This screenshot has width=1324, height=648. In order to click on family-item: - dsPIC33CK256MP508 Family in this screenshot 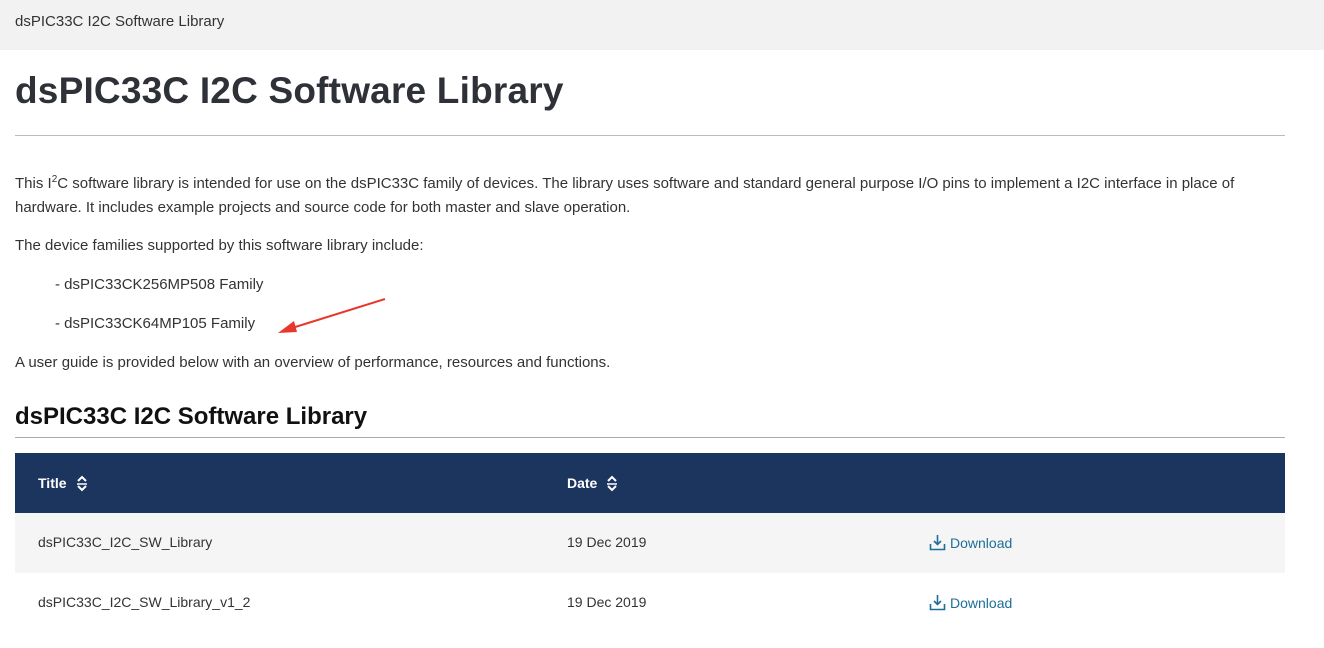, I will do `click(159, 284)`.